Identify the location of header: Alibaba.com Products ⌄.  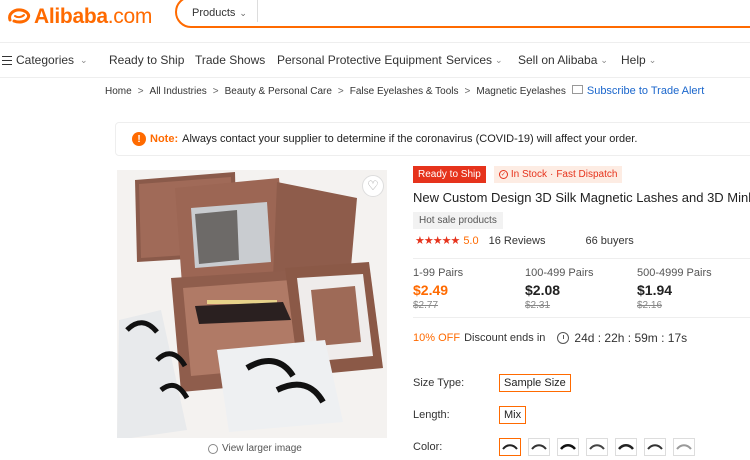
(375, 20).